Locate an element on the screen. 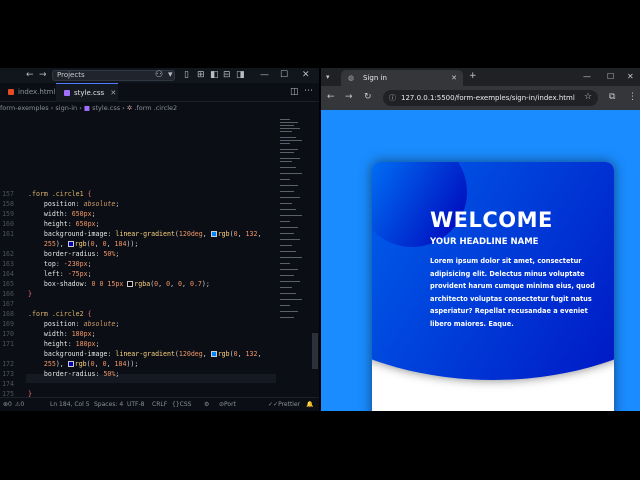 This screenshot has height=480, width=640. line-number: 173 is located at coordinates (8, 374).